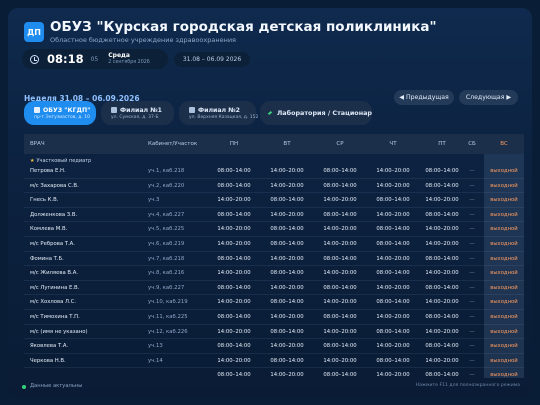 The image size is (540, 405). I want to click on clock-icon, so click(34, 59).